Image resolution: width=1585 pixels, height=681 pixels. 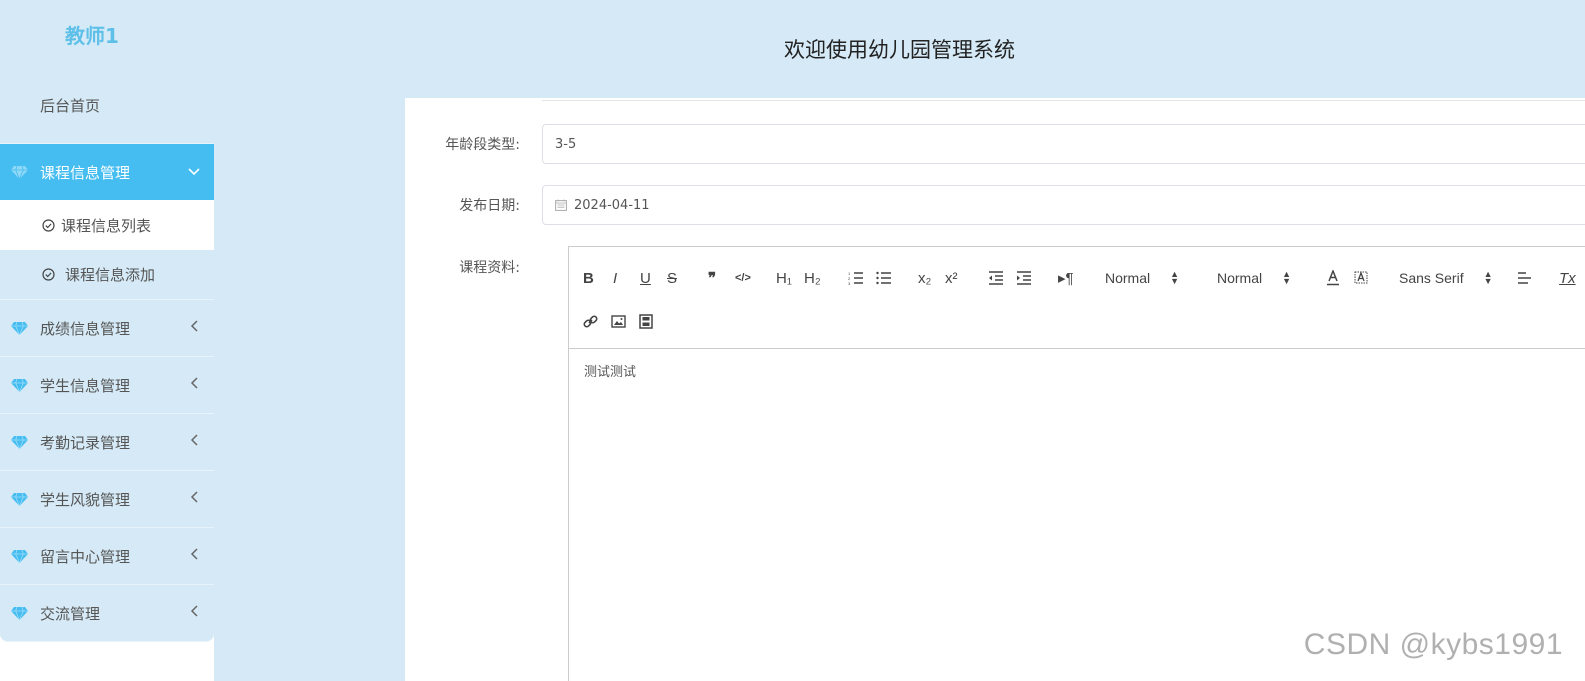 What do you see at coordinates (85, 556) in the screenshot?
I see `sidebar-item-label: 留言中心管理` at bounding box center [85, 556].